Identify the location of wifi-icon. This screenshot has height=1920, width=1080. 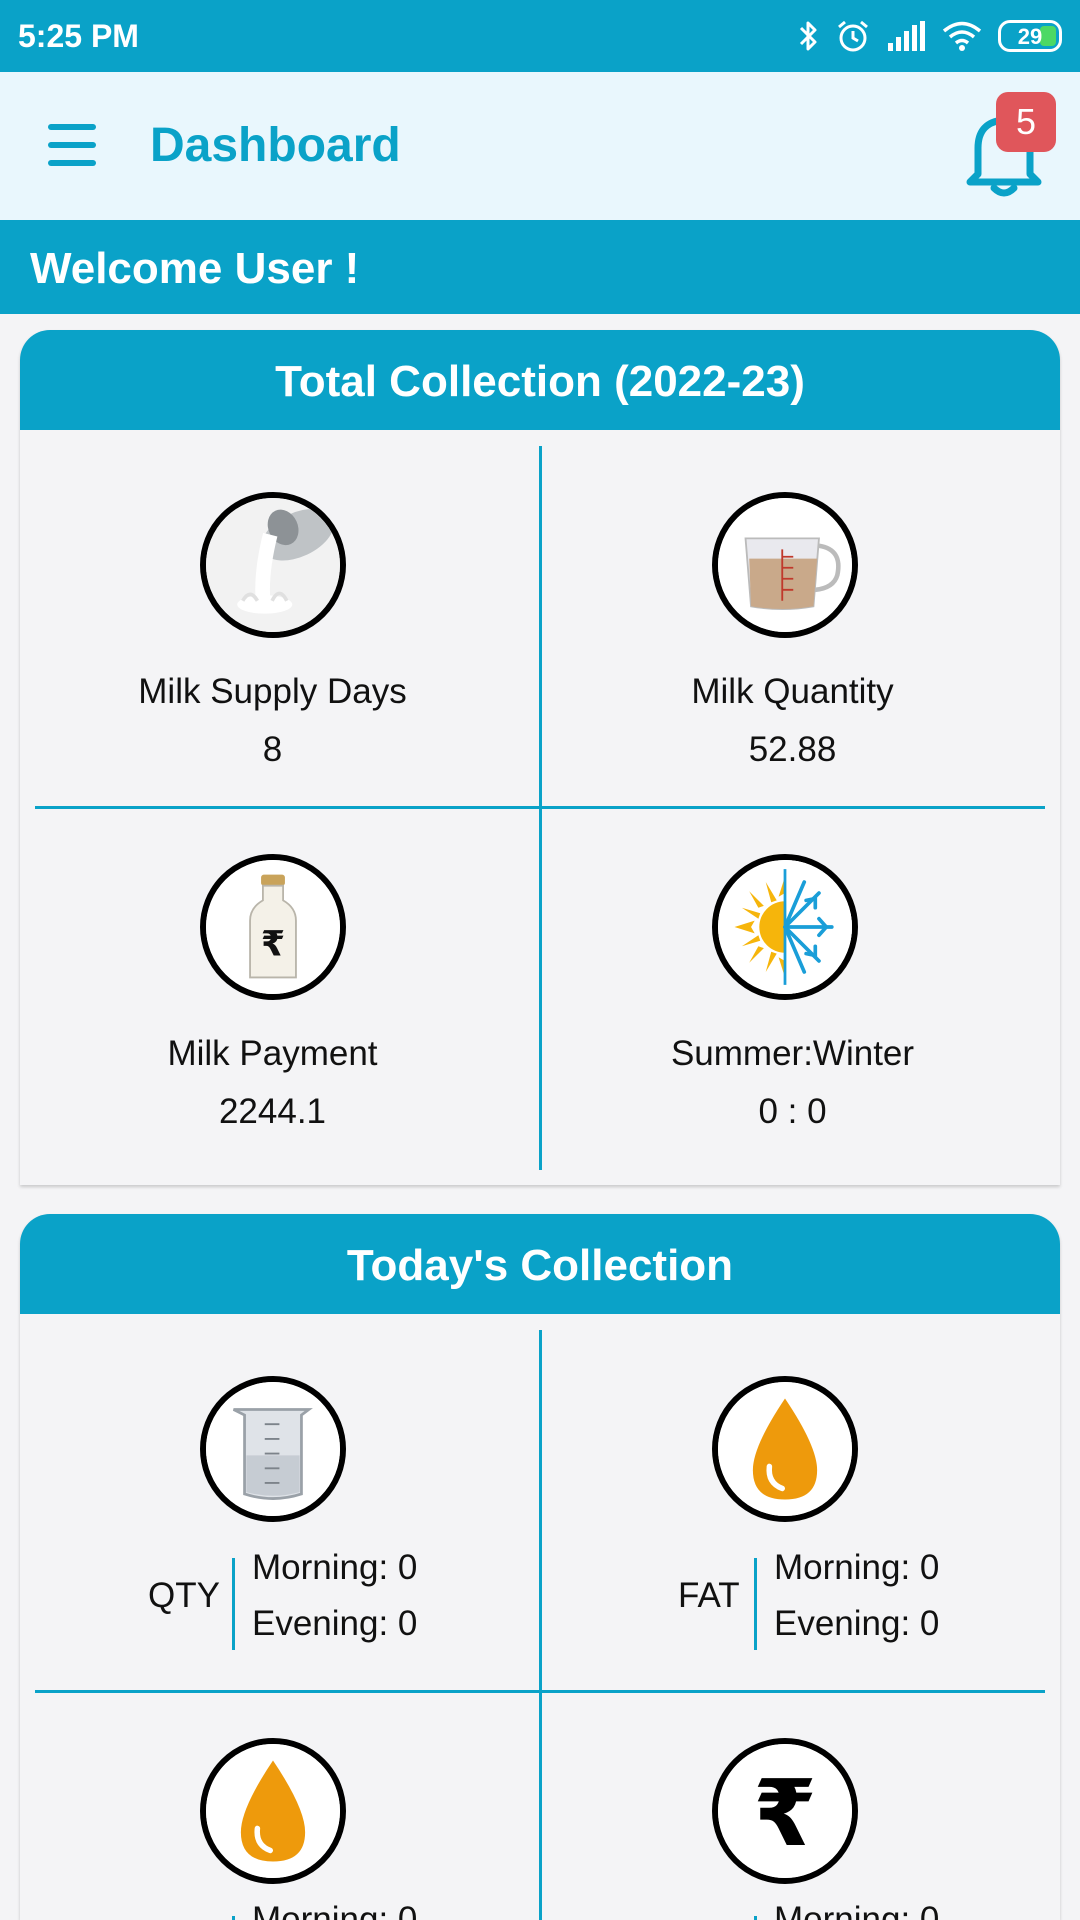
(962, 36).